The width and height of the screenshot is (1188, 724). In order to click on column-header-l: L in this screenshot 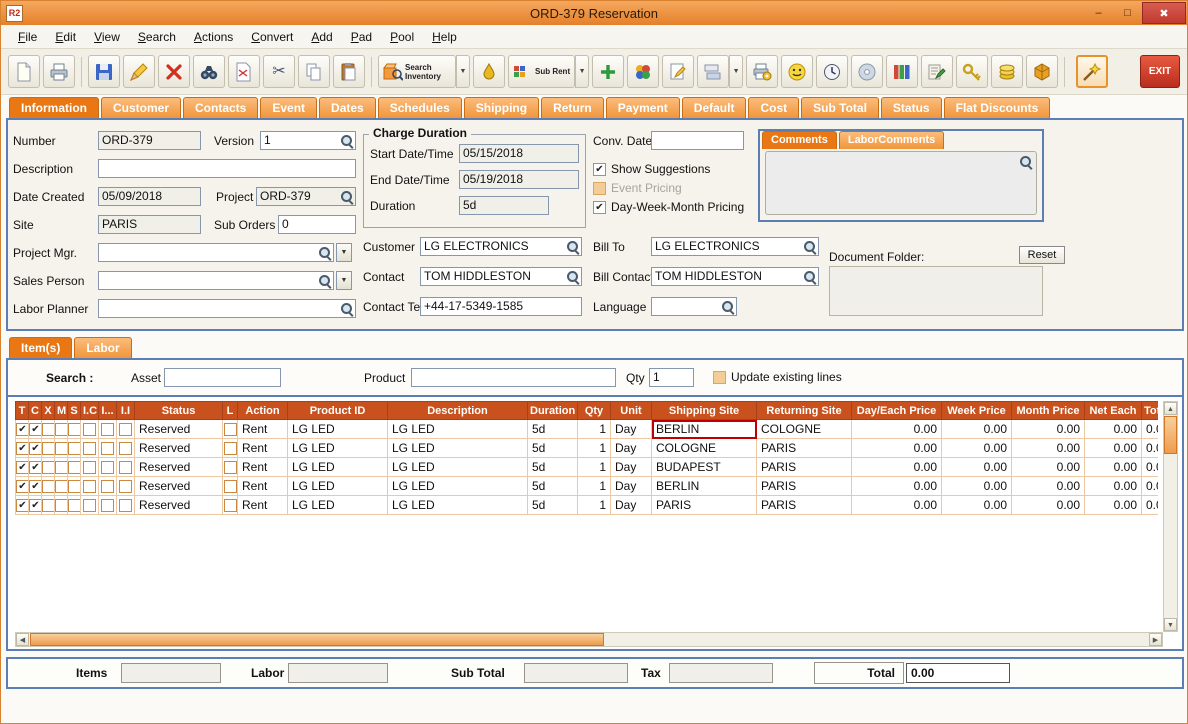, I will do `click(230, 410)`.